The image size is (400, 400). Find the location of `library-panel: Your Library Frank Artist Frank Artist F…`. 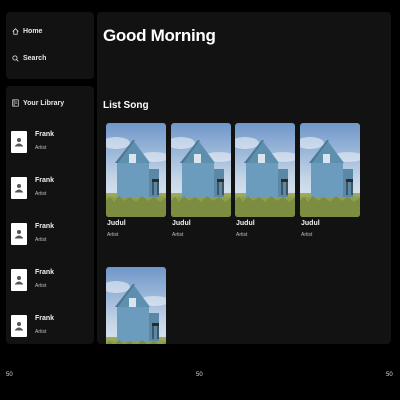

library-panel: Your Library Frank Artist Frank Artist F… is located at coordinates (50, 215).